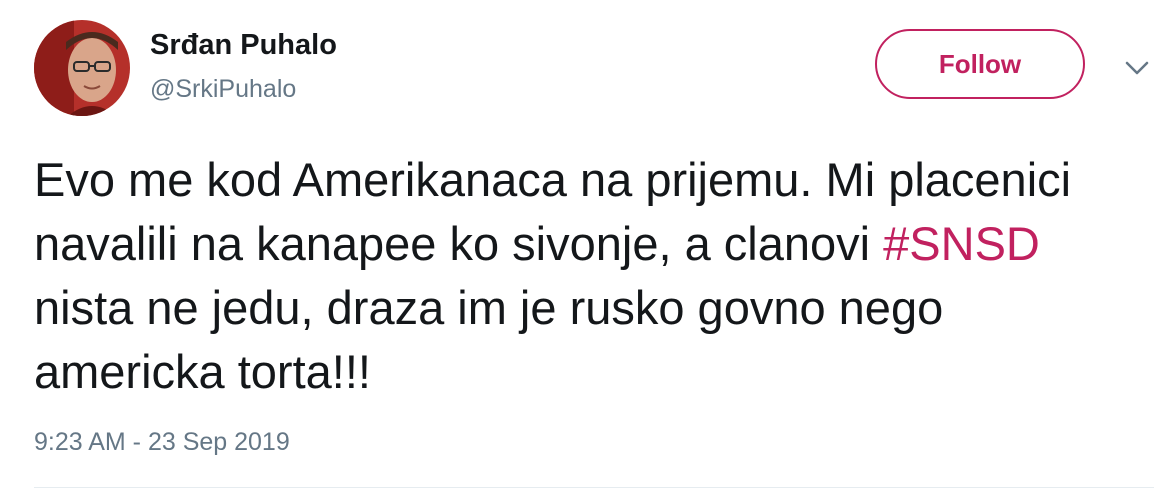 The width and height of the screenshot is (1163, 488). I want to click on tweet-timestamp: 9:23 AM - 23 Sep 2019, so click(162, 442).